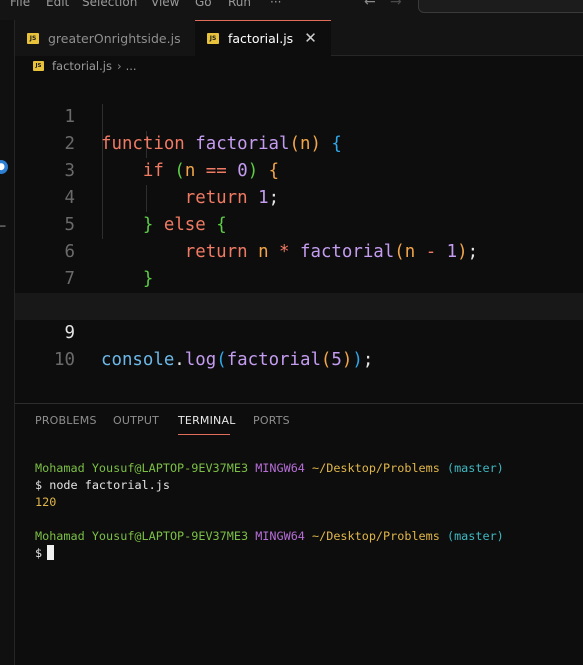  I want to click on menu-run: Run, so click(239, 4).